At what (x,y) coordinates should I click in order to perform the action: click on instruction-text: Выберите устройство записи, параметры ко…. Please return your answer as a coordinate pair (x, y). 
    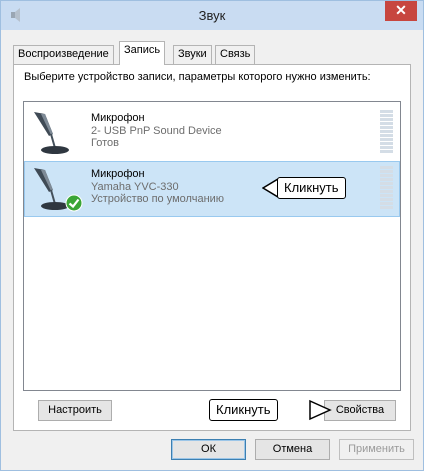
    Looking at the image, I should click on (197, 77).